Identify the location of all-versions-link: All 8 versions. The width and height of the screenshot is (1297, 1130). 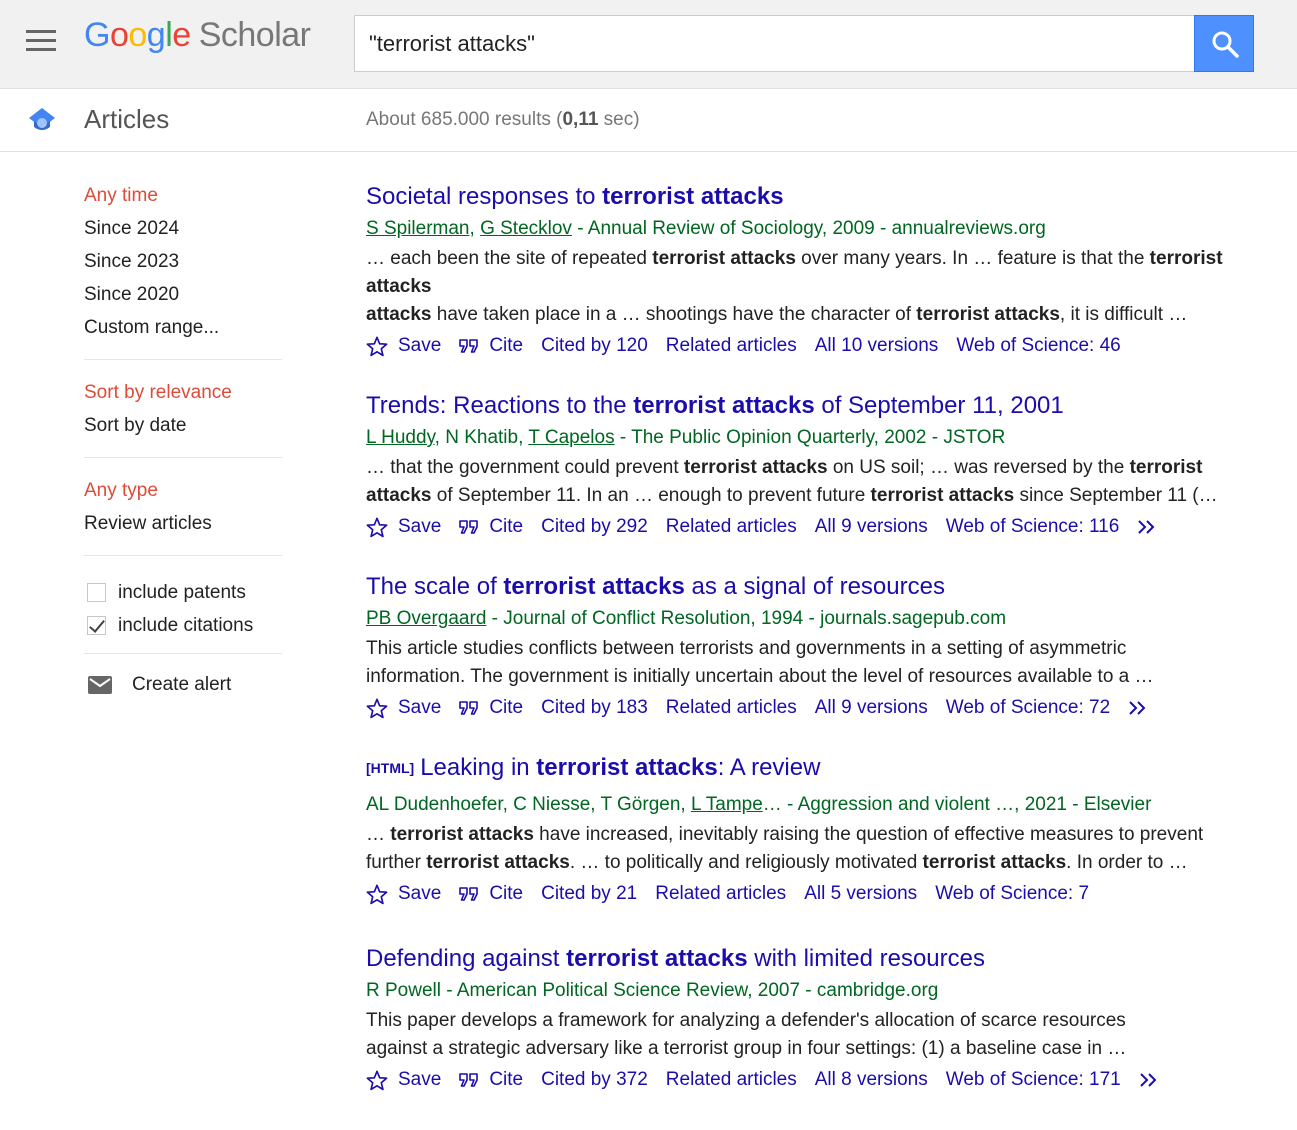
(871, 1080).